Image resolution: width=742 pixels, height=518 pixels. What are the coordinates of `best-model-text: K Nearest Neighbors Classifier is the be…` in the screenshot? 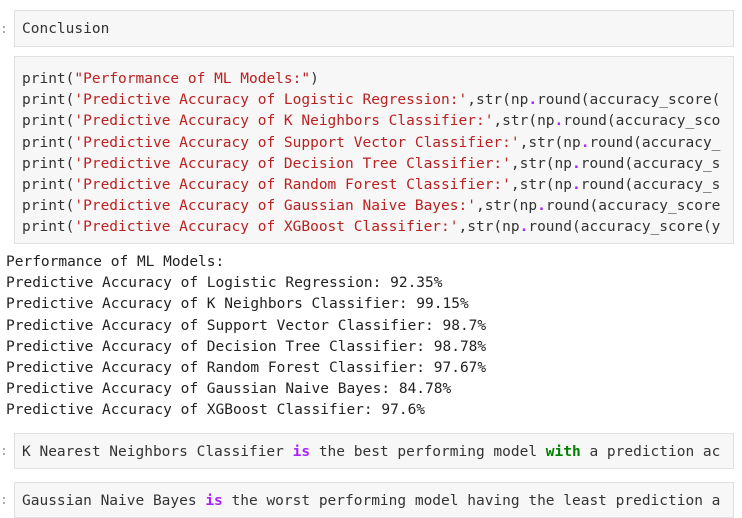 It's located at (374, 451).